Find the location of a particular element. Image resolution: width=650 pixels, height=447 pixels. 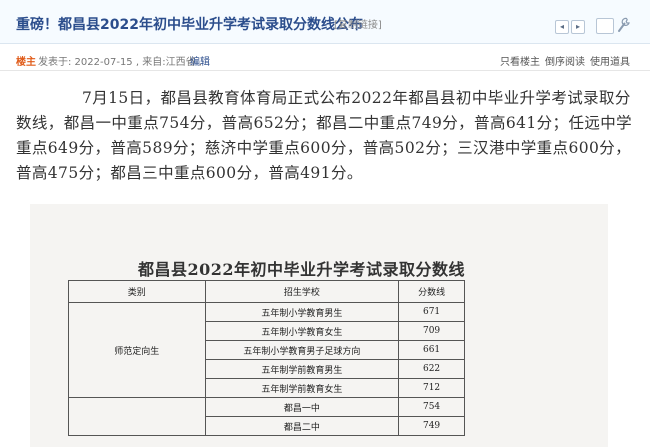

table-row: 都昌一中 754 is located at coordinates (266, 416).